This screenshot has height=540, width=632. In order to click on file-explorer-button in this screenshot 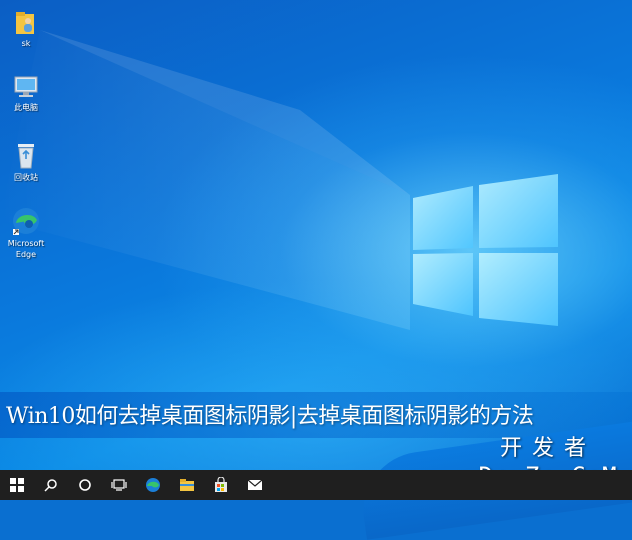, I will do `click(187, 485)`.